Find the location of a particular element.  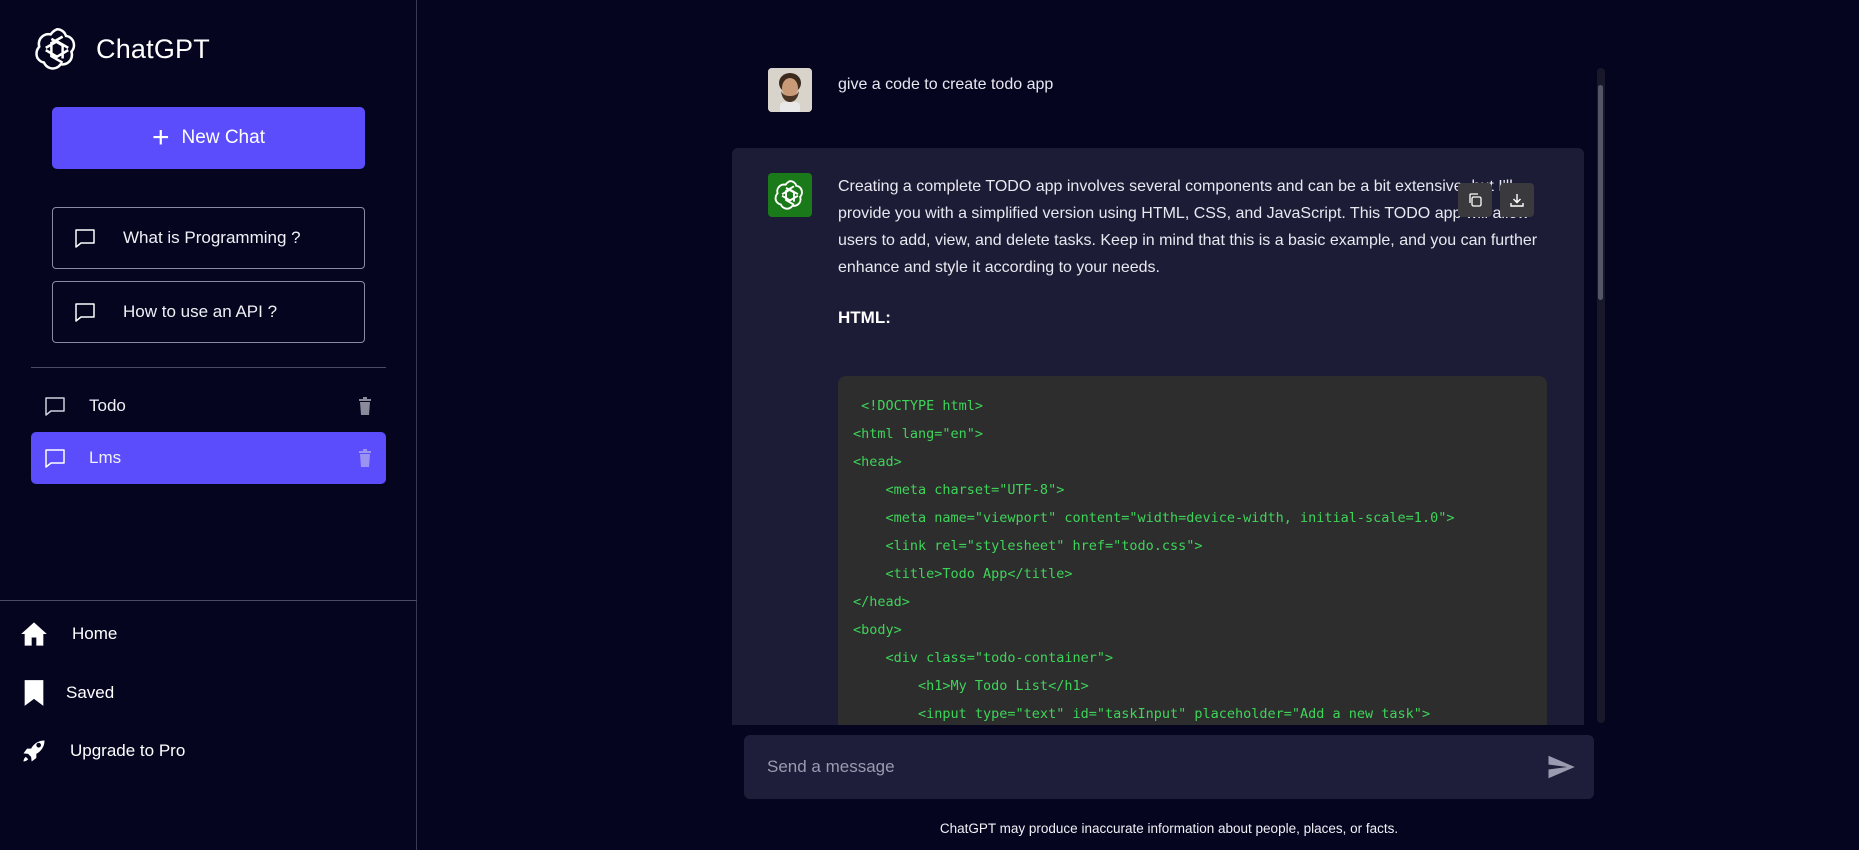

chat-scrollbar-thumb is located at coordinates (1600, 192).